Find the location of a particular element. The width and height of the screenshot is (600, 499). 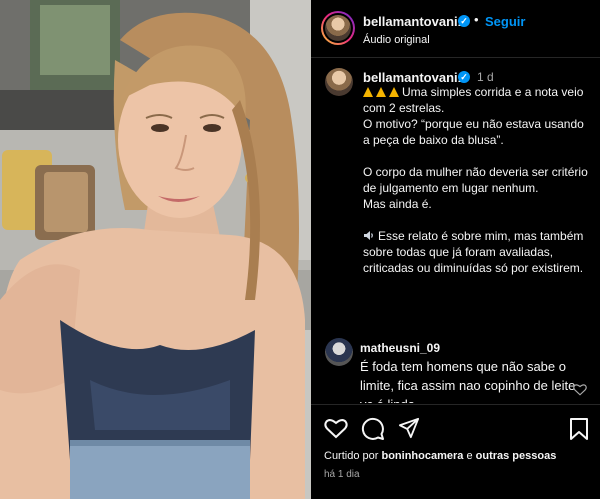

avatar-photo is located at coordinates (338, 28).